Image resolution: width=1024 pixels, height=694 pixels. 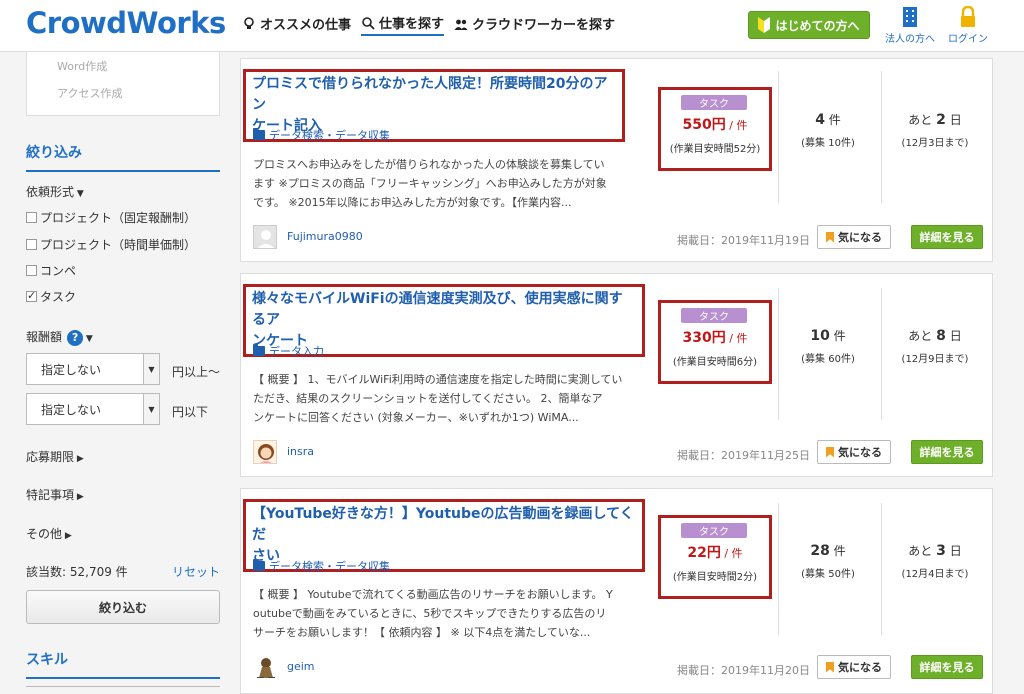 I want to click on min-reward-select: 指定しない ▼, so click(x=93, y=369).